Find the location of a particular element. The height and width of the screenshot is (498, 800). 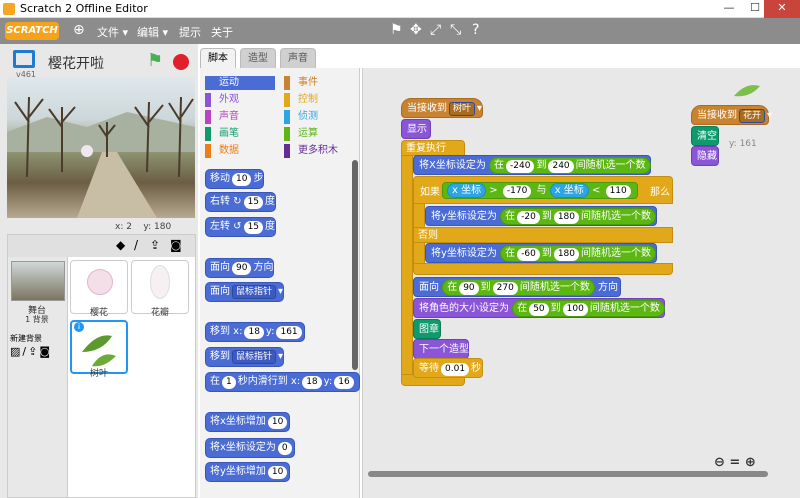

block-wait: 等待 0.01 秒 is located at coordinates (448, 368).